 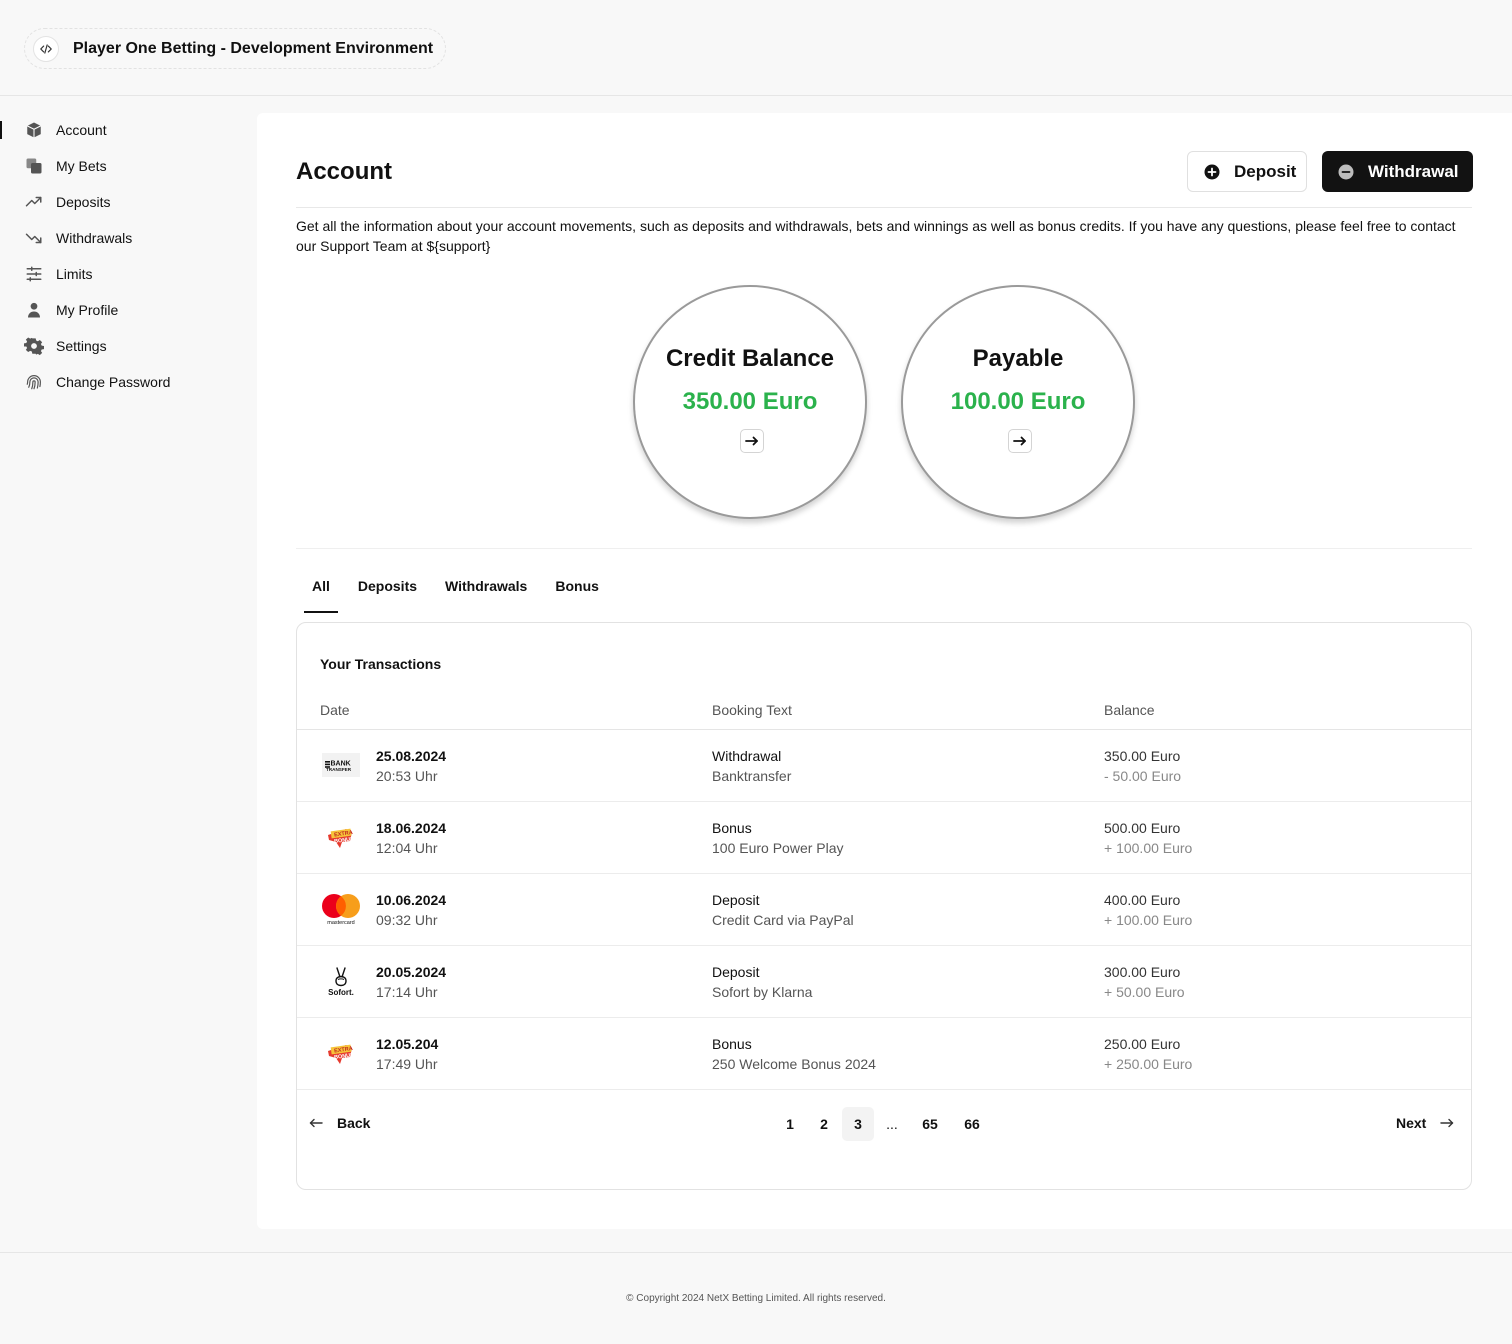 I want to click on tab-deposits: Deposits, so click(x=387, y=595).